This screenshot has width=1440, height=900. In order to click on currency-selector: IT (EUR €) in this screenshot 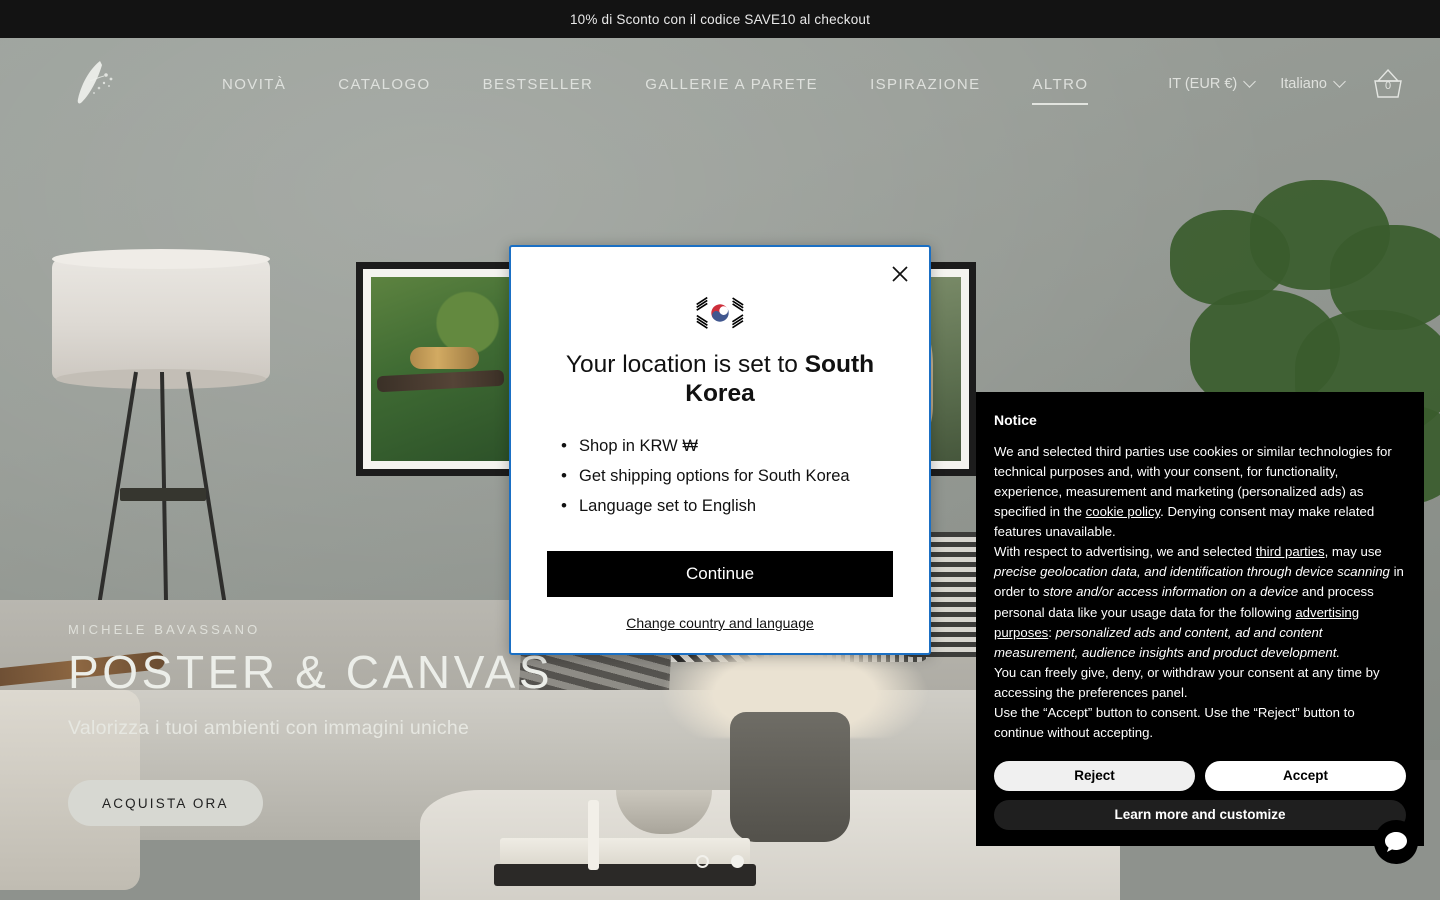, I will do `click(1212, 83)`.